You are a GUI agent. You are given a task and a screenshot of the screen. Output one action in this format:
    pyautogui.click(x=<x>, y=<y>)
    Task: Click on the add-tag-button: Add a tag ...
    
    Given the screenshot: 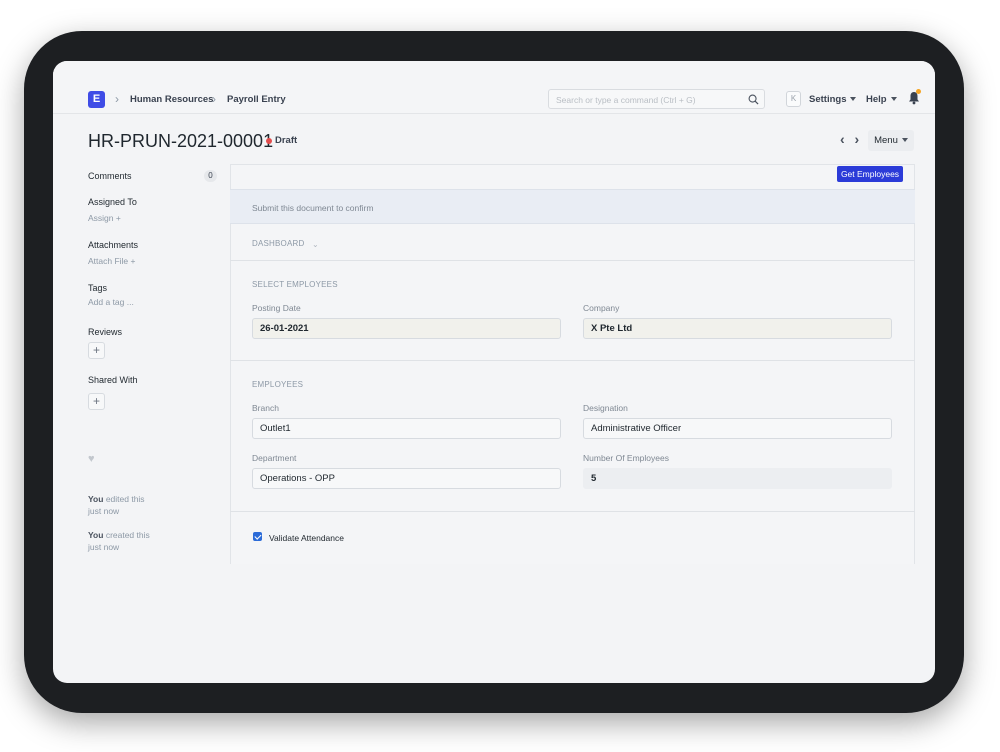 What is the action you would take?
    pyautogui.click(x=111, y=302)
    